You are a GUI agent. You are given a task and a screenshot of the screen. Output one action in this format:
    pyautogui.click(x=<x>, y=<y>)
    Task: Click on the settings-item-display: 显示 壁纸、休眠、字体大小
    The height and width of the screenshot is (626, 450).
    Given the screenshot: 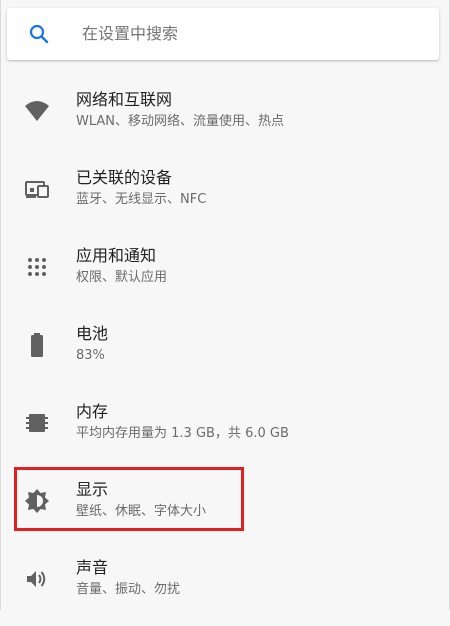 What is the action you would take?
    pyautogui.click(x=225, y=509)
    